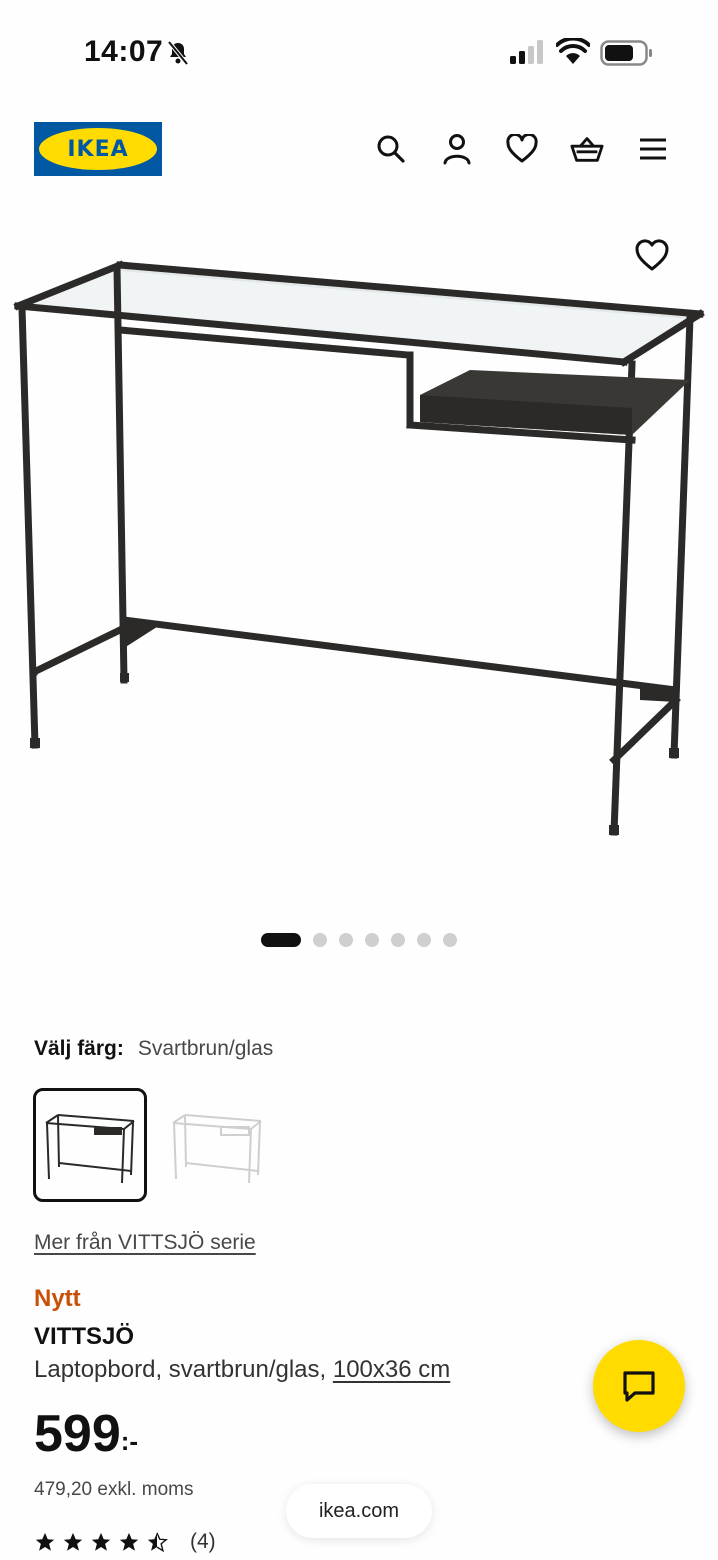 The height and width of the screenshot is (1560, 718). I want to click on wifi-icon, so click(573, 51).